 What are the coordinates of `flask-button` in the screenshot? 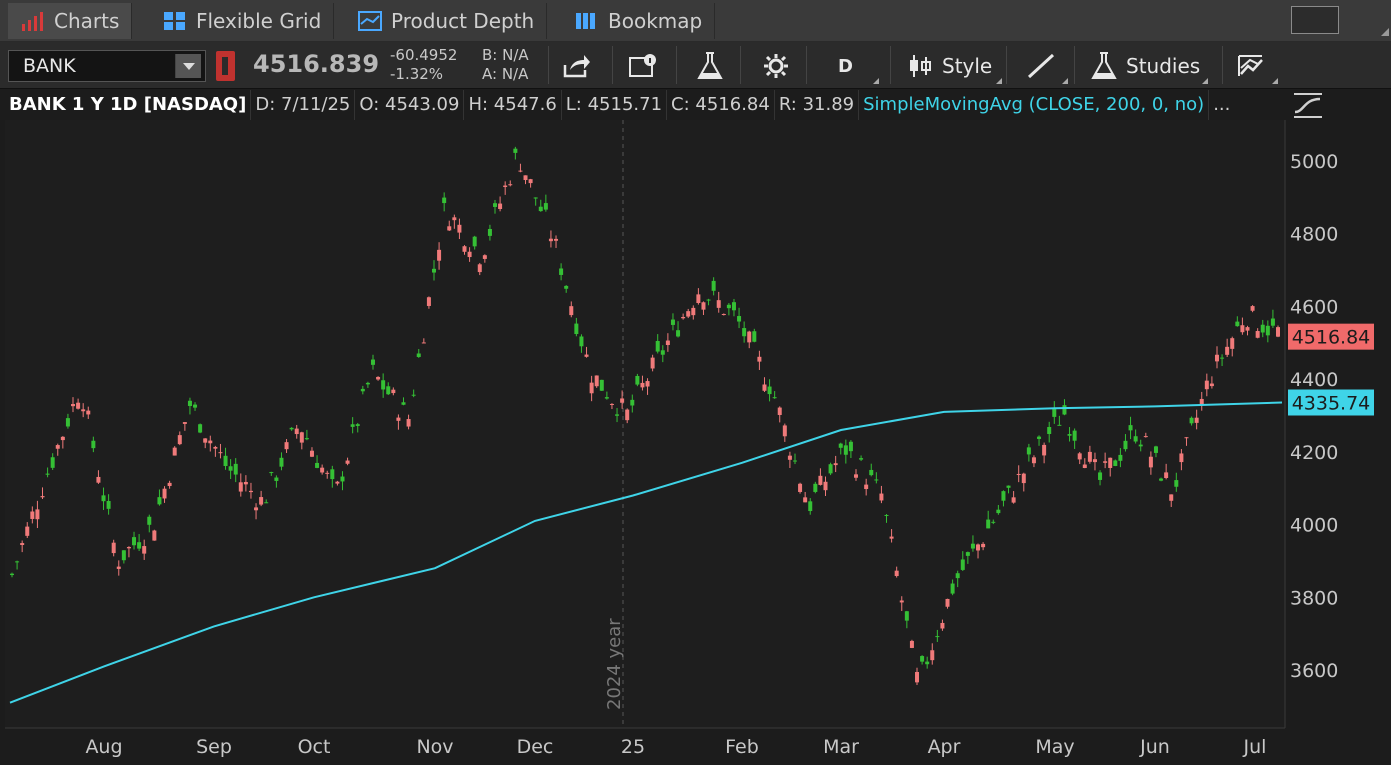 It's located at (710, 66).